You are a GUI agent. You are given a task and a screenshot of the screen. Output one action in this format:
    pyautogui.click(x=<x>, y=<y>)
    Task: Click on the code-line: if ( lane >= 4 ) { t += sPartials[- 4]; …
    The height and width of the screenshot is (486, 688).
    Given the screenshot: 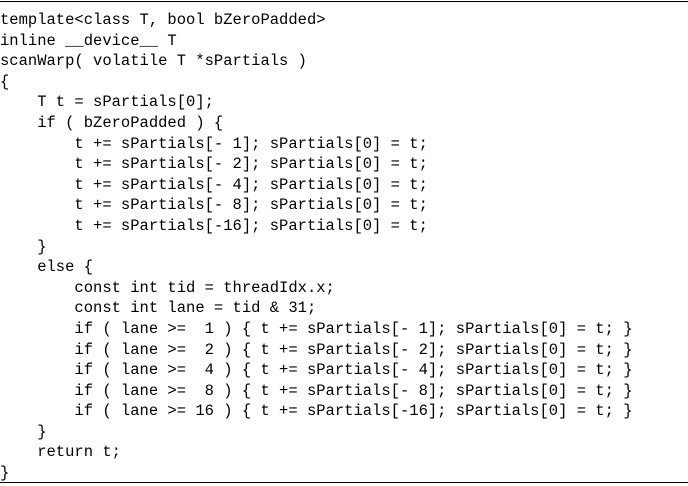 What is the action you would take?
    pyautogui.click(x=316, y=370)
    